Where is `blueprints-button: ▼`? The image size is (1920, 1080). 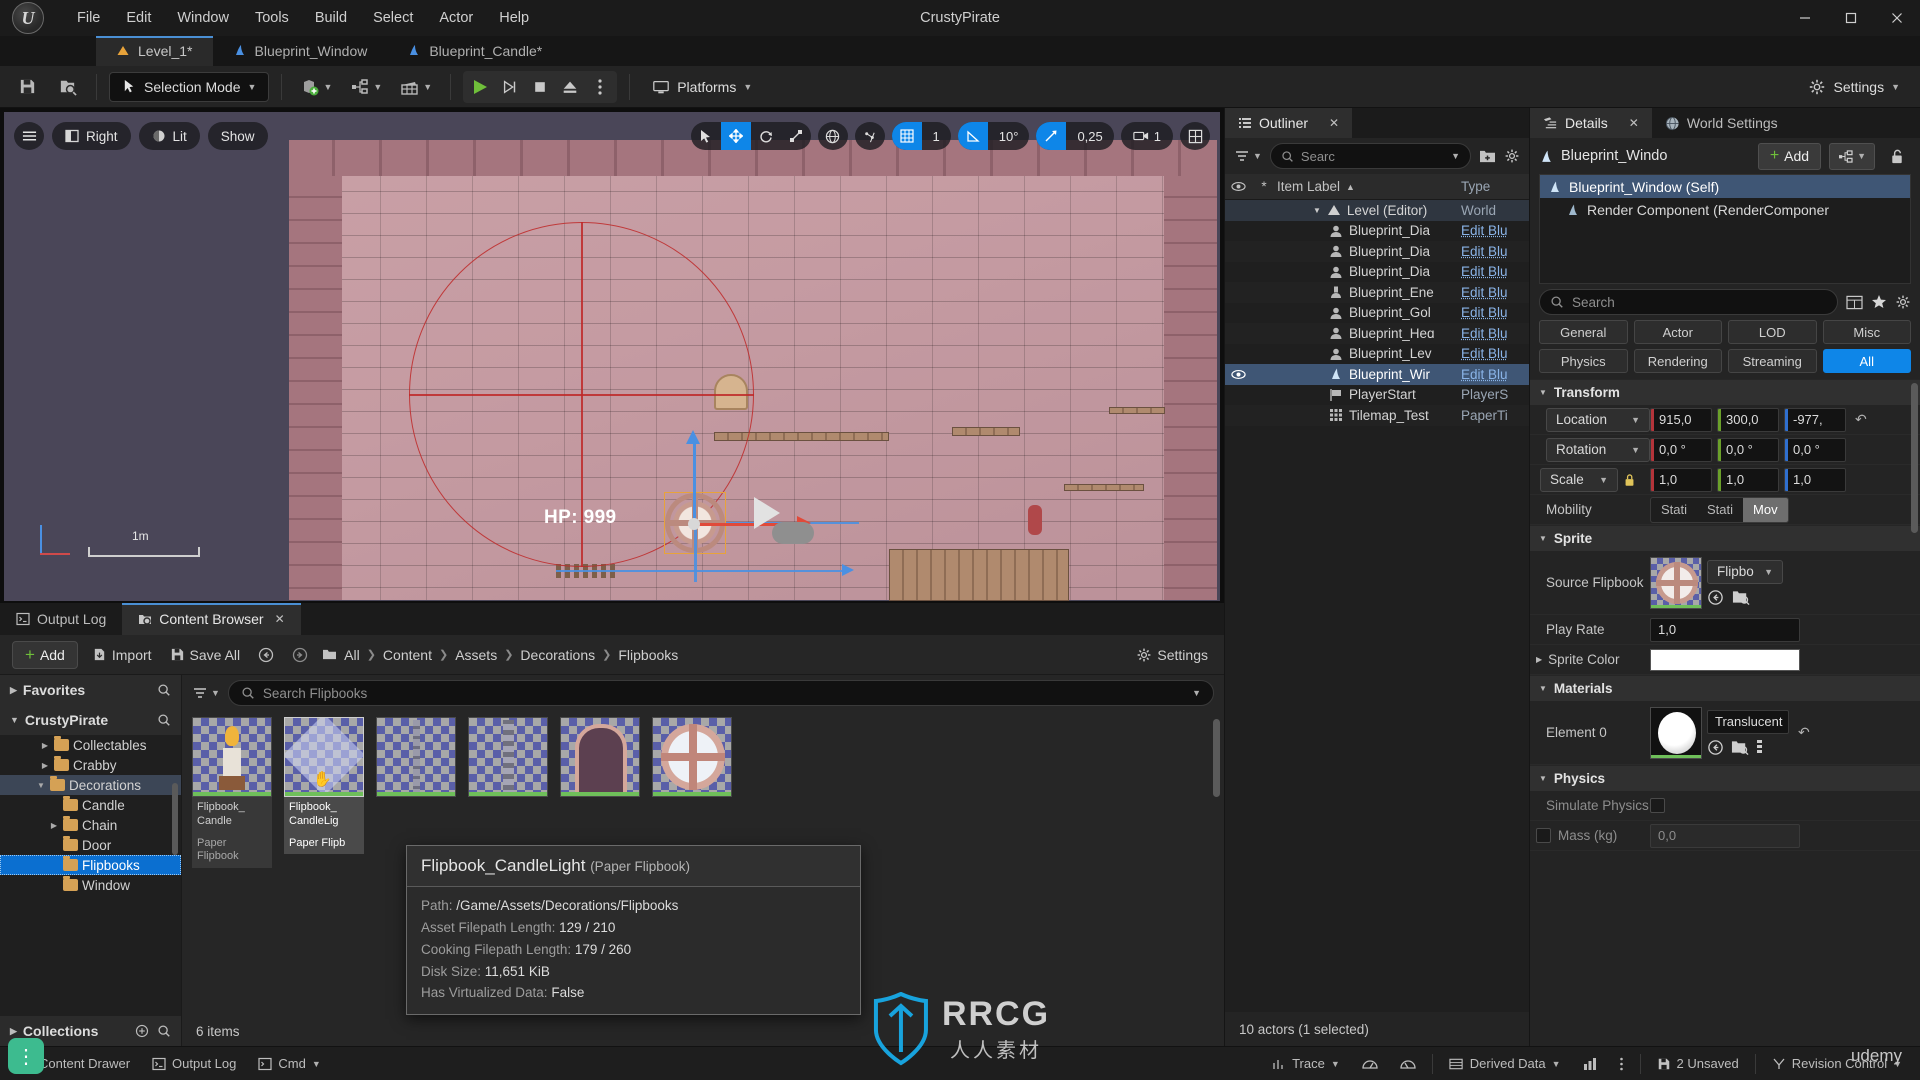
blueprints-button: ▼ is located at coordinates (366, 87).